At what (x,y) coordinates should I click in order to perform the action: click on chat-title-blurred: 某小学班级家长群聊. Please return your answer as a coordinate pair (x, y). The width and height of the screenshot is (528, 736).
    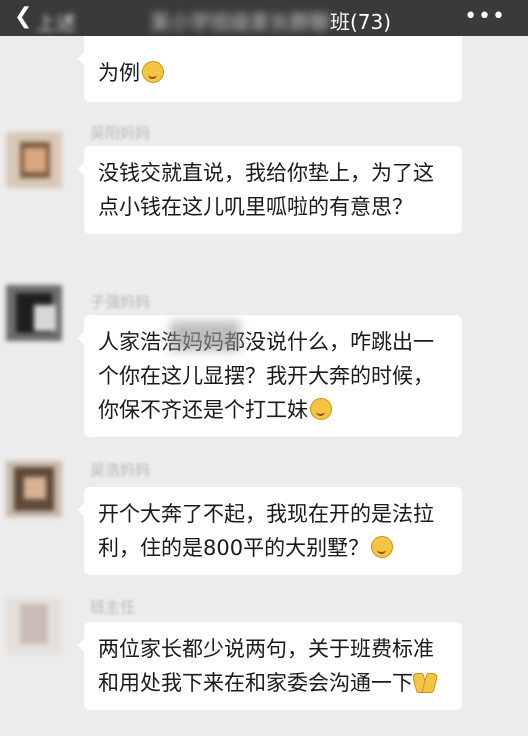
    Looking at the image, I should click on (240, 22).